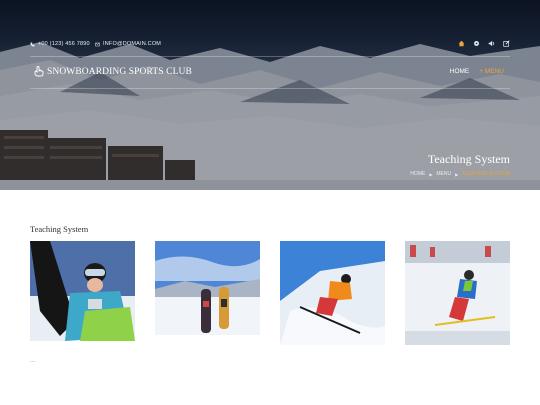  Describe the element at coordinates (39, 71) in the screenshot. I see `hand-pointer-icon` at that location.